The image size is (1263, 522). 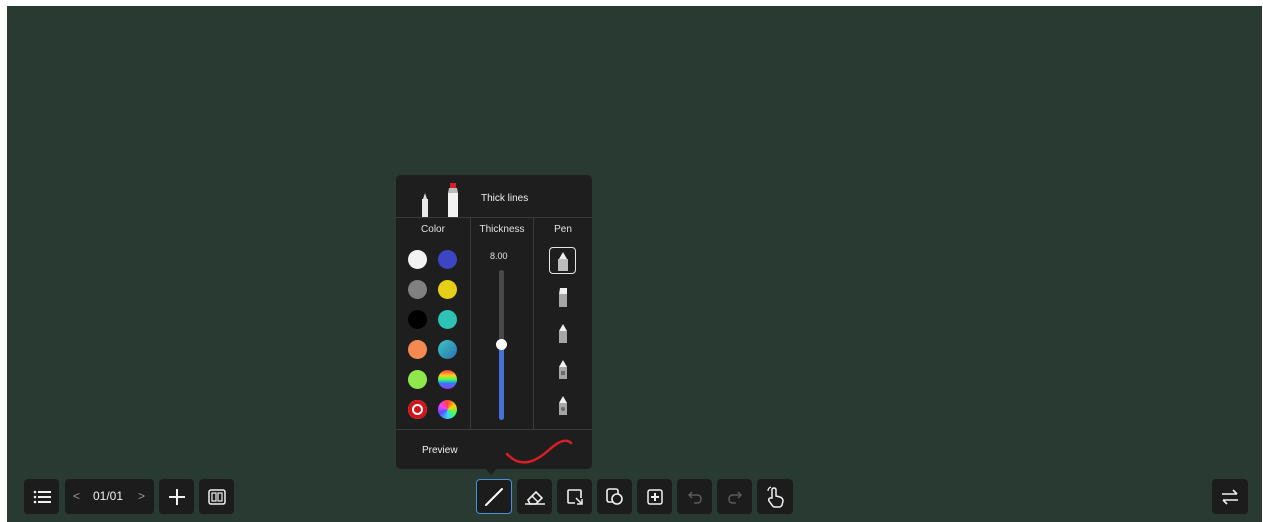 What do you see at coordinates (141, 496) in the screenshot?
I see `next-page-button: >` at bounding box center [141, 496].